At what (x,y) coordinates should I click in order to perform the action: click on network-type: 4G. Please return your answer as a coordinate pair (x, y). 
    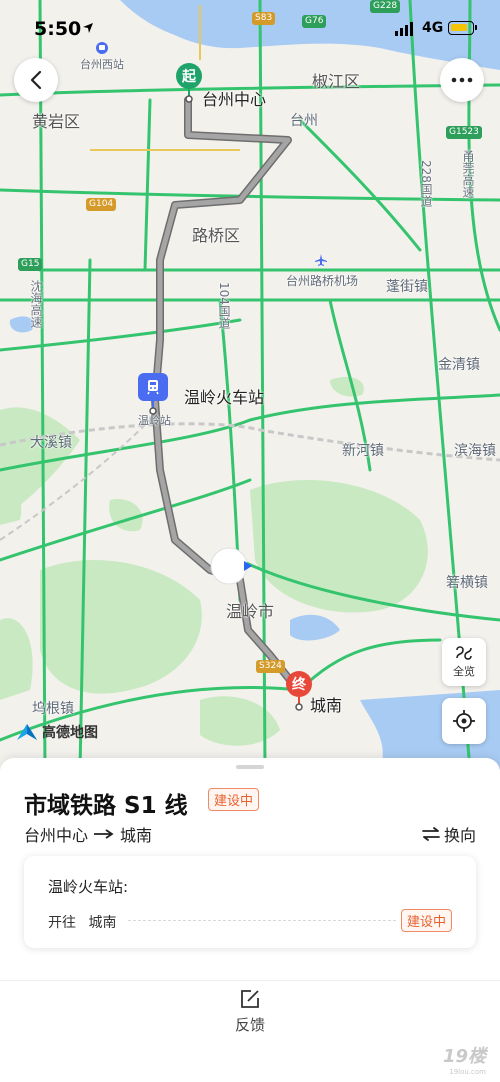
    Looking at the image, I should click on (433, 28).